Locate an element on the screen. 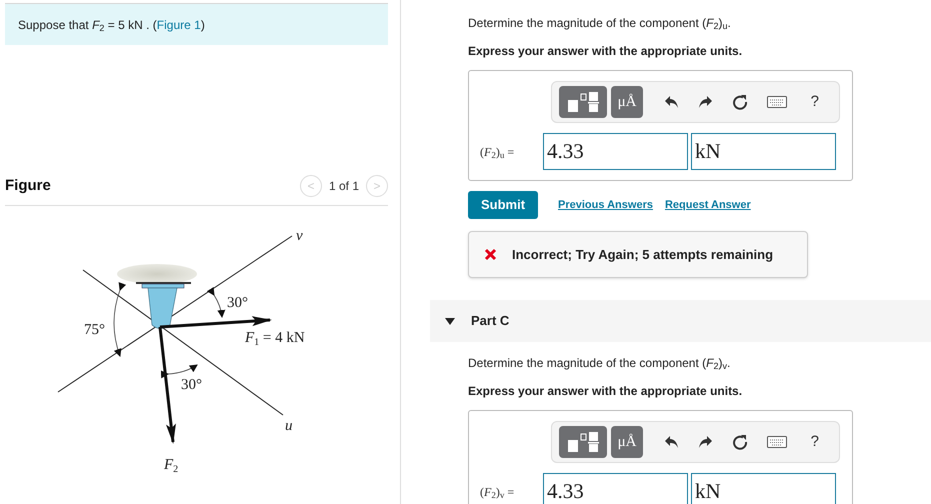 This screenshot has width=931, height=504. pager-text: 1 of 1 is located at coordinates (343, 187).